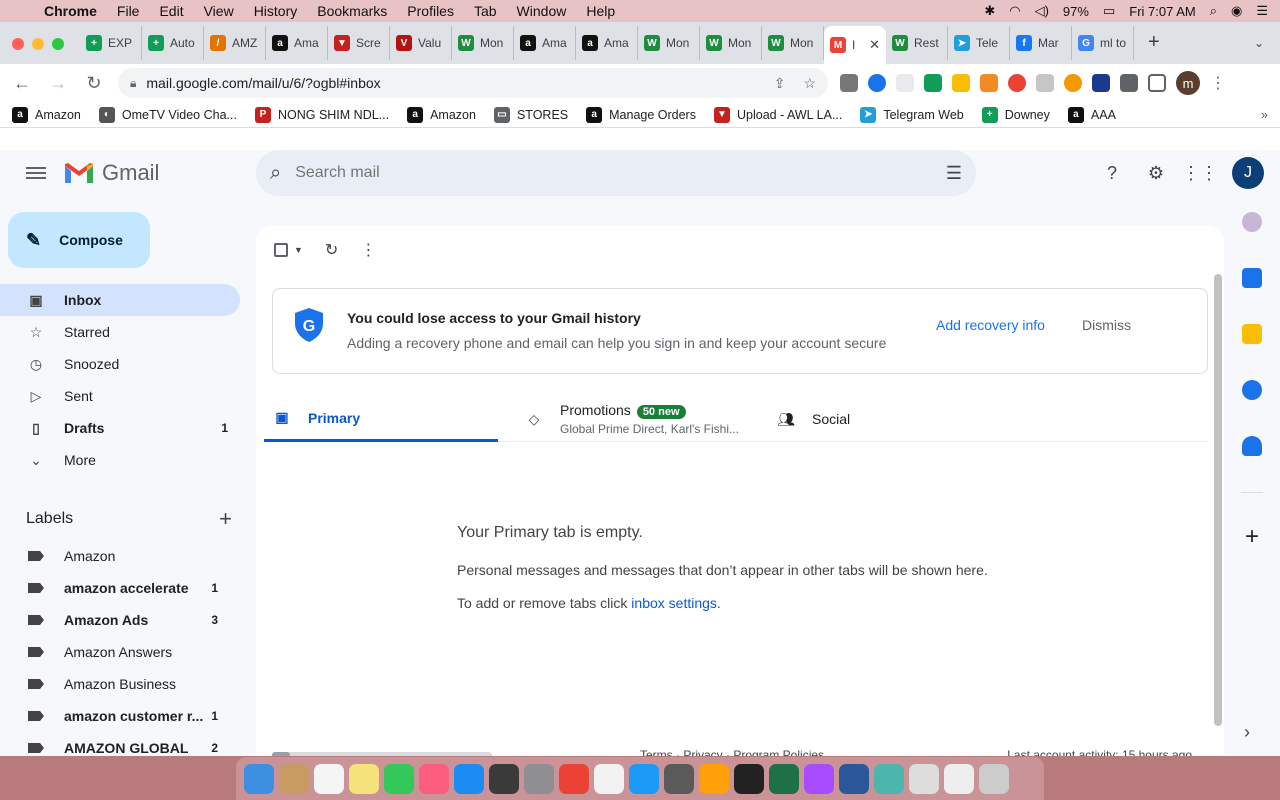 This screenshot has height=800, width=1280. I want to click on compose-button: ✎ Compose, so click(79, 240).